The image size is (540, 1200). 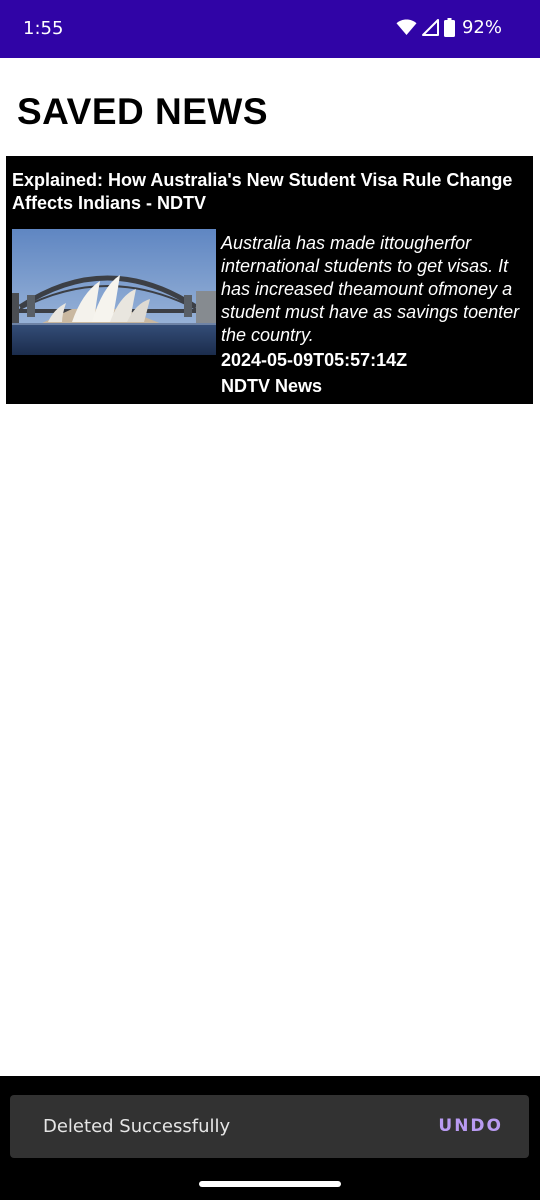 I want to click on news-article-source: NDTV News, so click(x=272, y=386).